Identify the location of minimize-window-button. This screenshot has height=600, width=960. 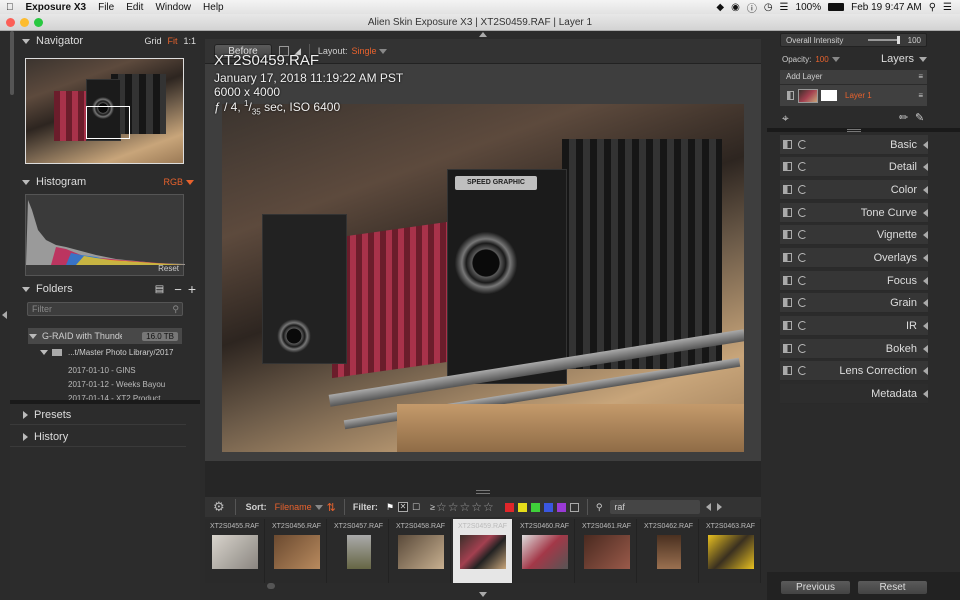
(24, 22).